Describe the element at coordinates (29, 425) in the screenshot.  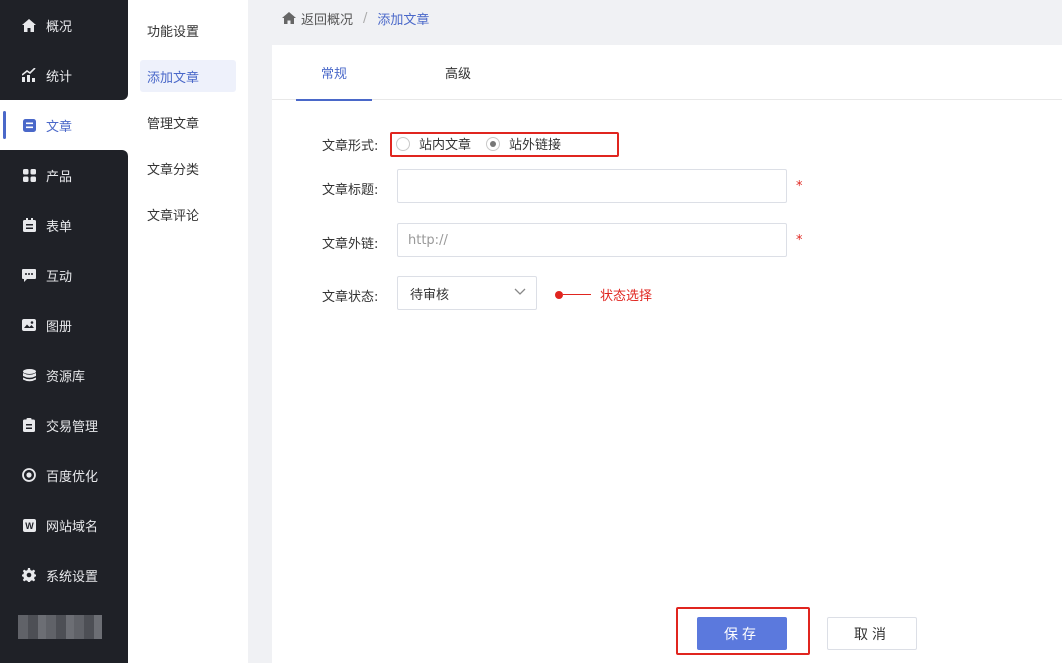
I see `clipboard-icon` at that location.